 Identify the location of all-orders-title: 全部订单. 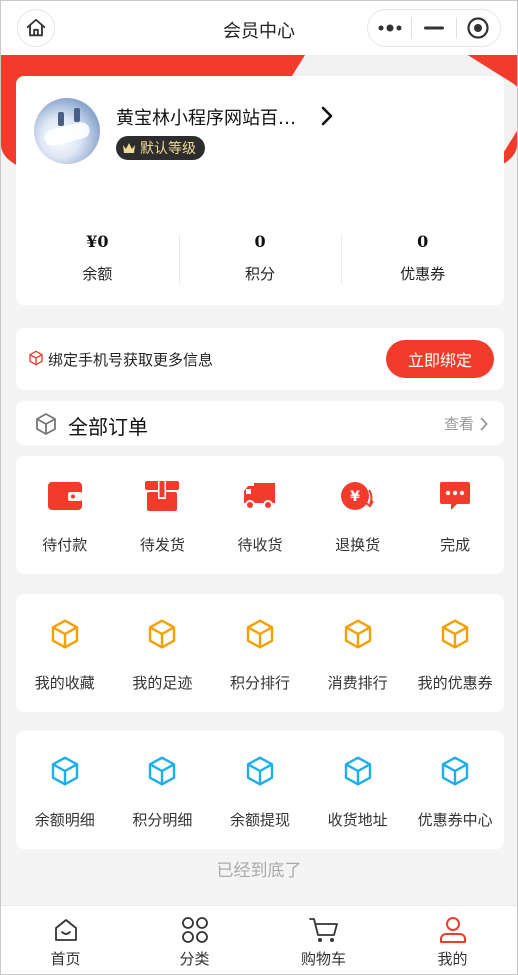
(108, 427).